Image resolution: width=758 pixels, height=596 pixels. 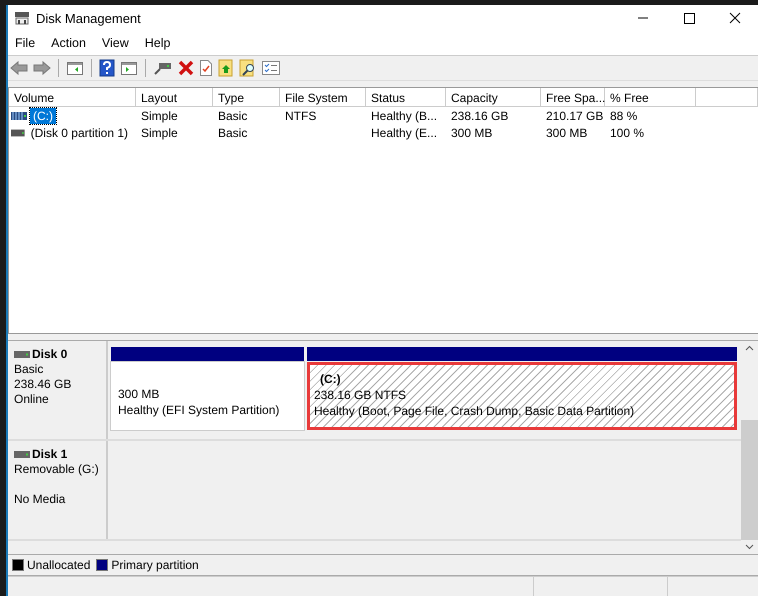 I want to click on window-title: Disk Management, so click(x=89, y=18).